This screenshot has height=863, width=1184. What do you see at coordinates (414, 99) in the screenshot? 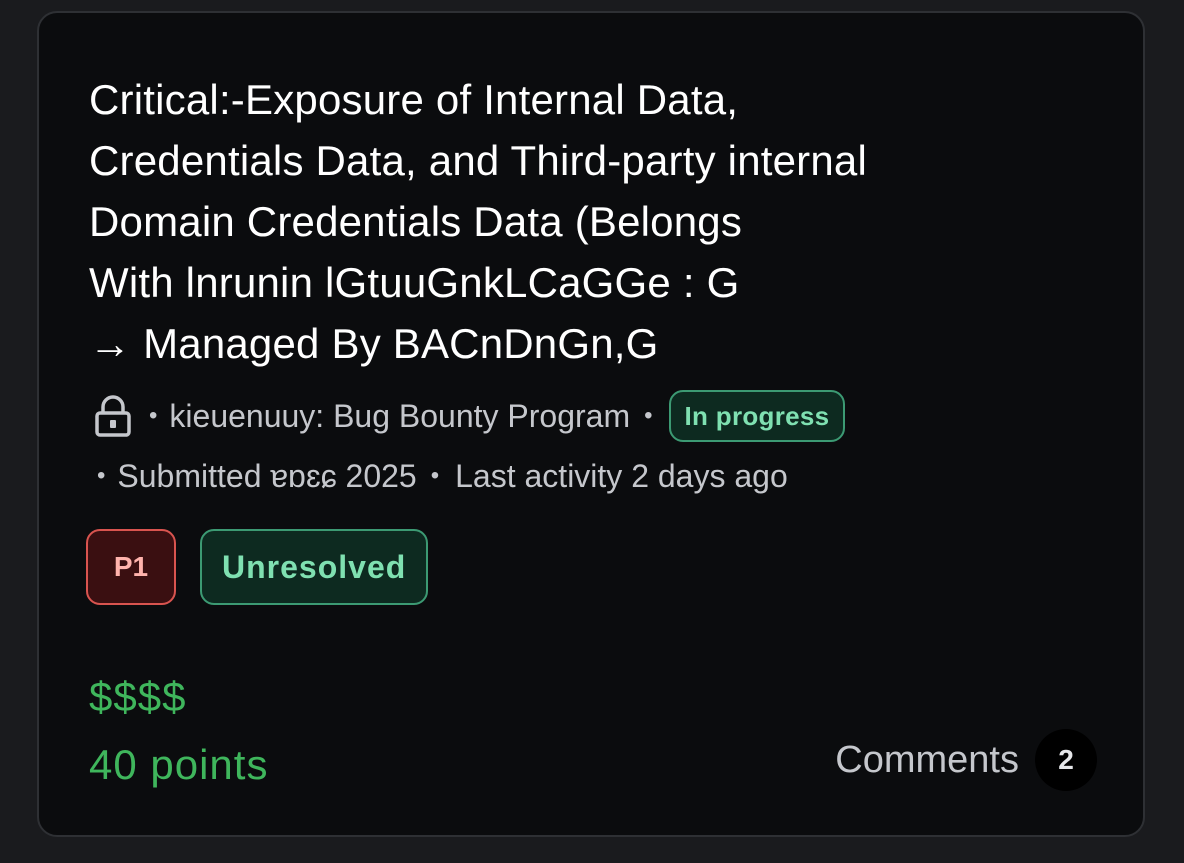
I see `report-title-line: Critical:-Exposure of Internal Data,` at bounding box center [414, 99].